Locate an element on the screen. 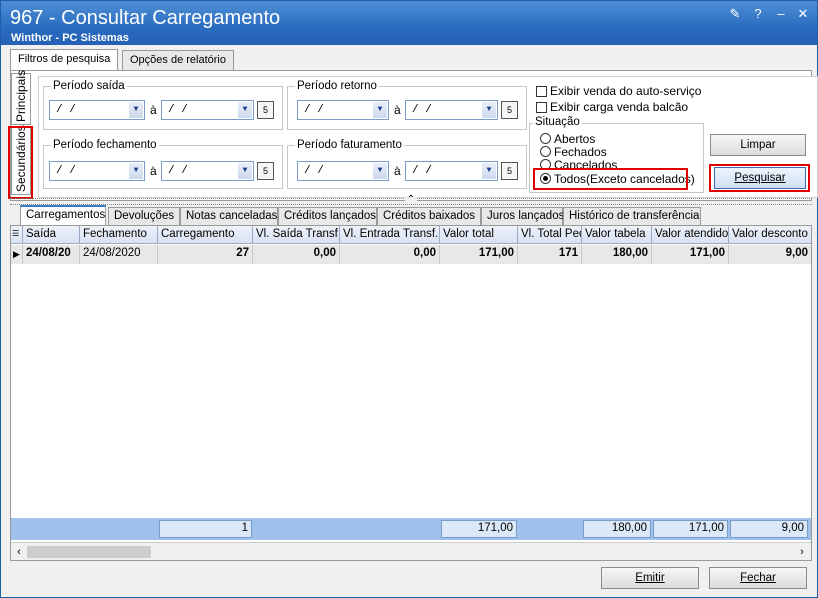 Image resolution: width=818 pixels, height=598 pixels. date-saida-fim: / / ▼ is located at coordinates (207, 110).